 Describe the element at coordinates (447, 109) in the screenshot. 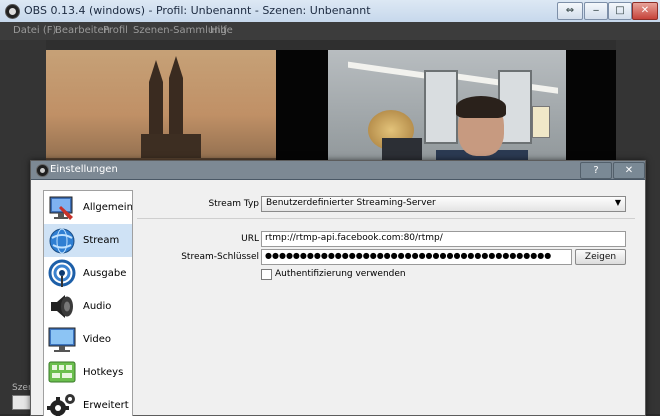

I see `preview-webcam-image` at that location.